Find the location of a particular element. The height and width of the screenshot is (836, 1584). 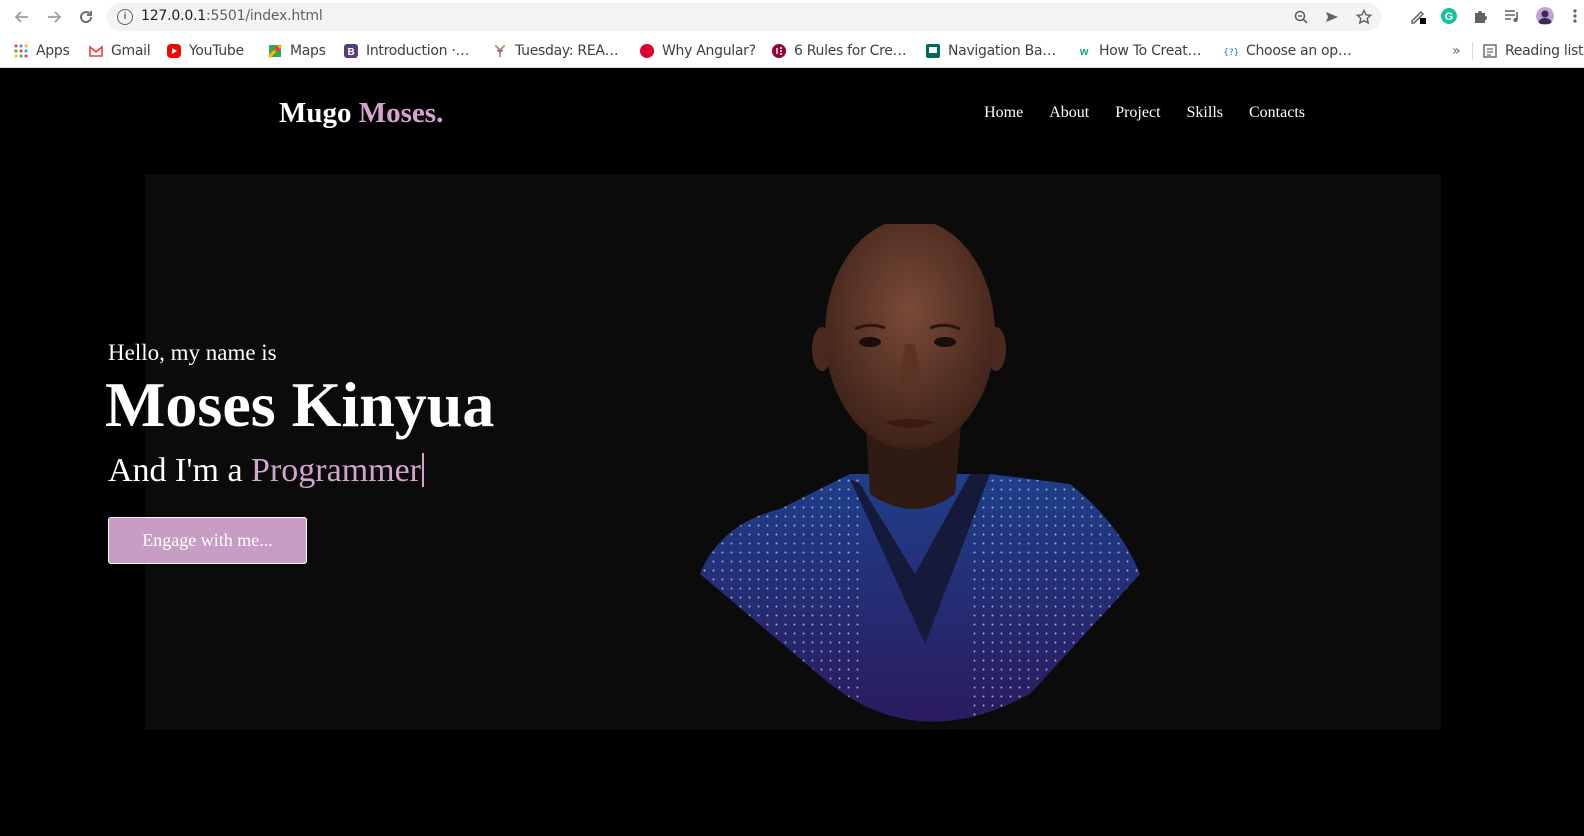

elementor-icon is located at coordinates (779, 51).